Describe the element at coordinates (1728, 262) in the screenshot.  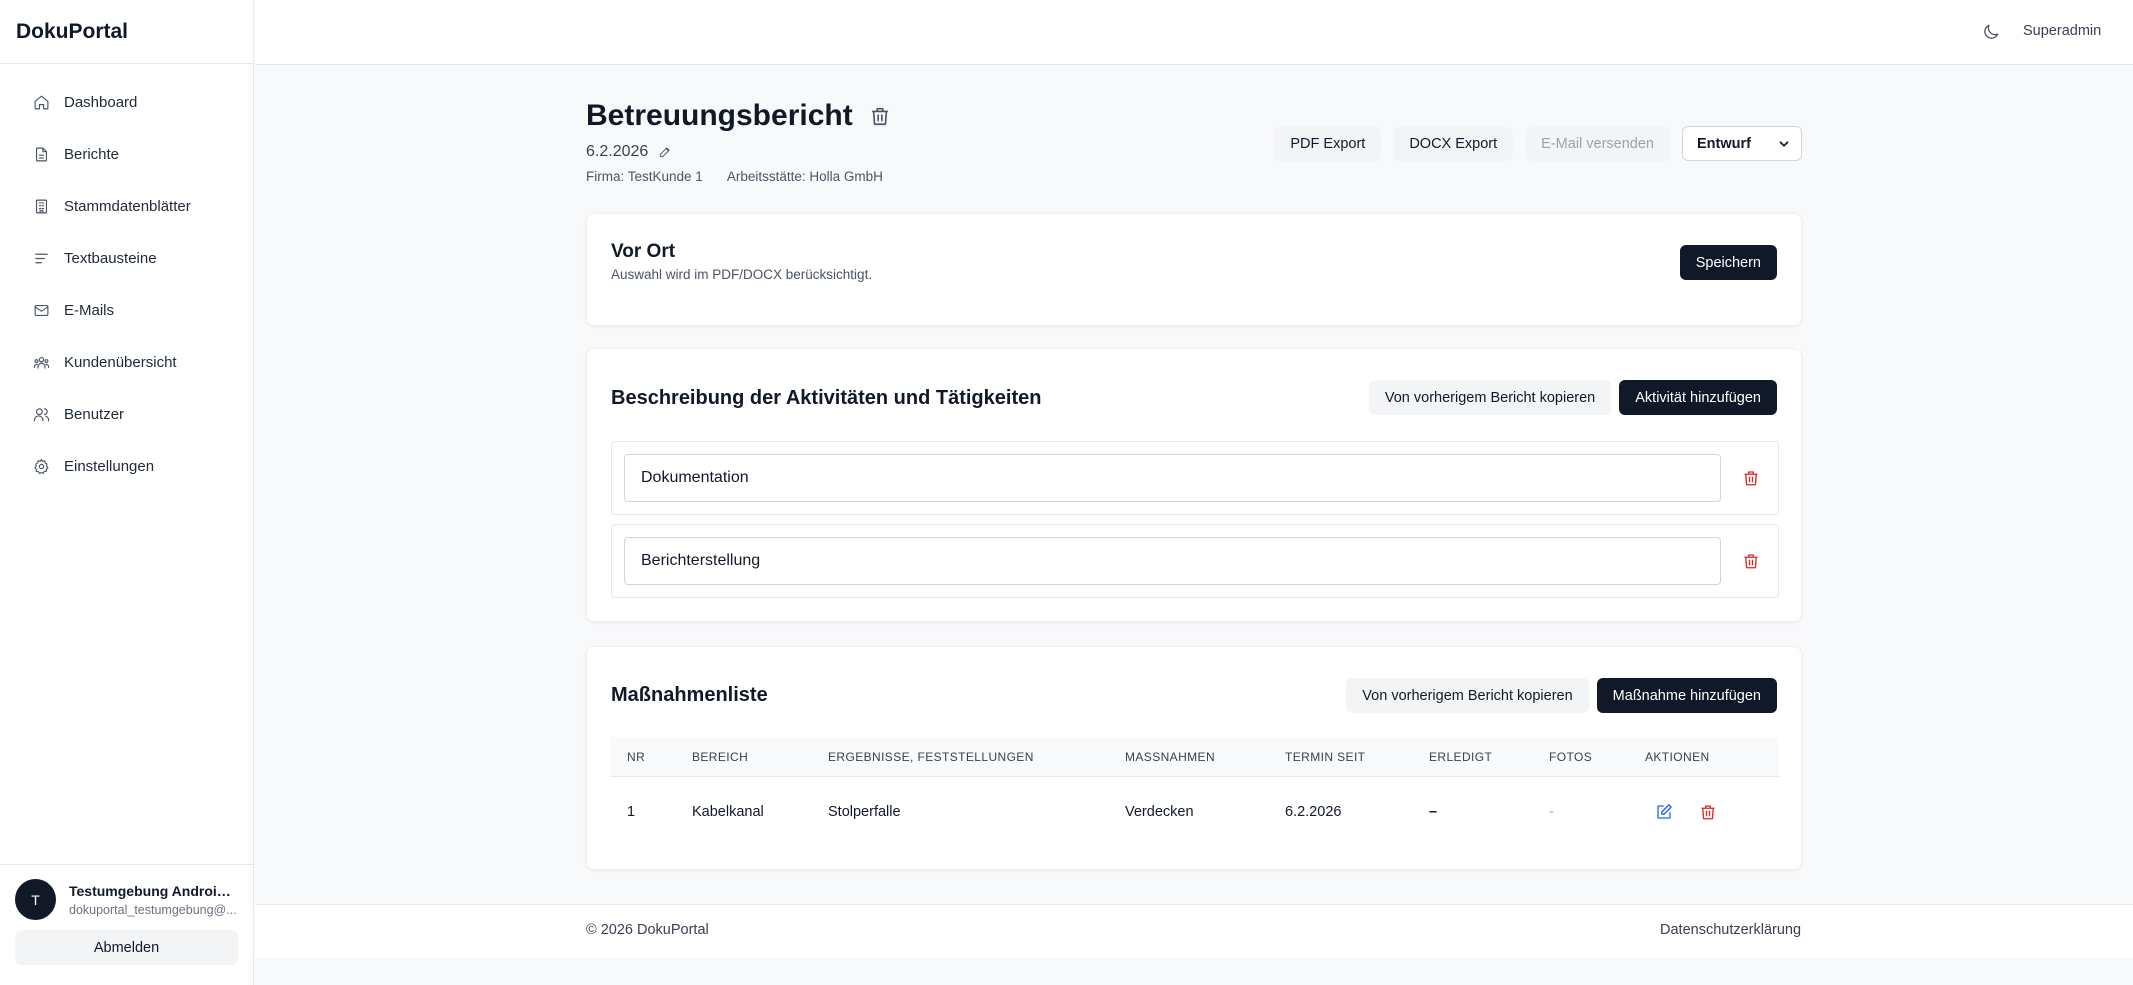
I see `save-button: Speichern` at that location.